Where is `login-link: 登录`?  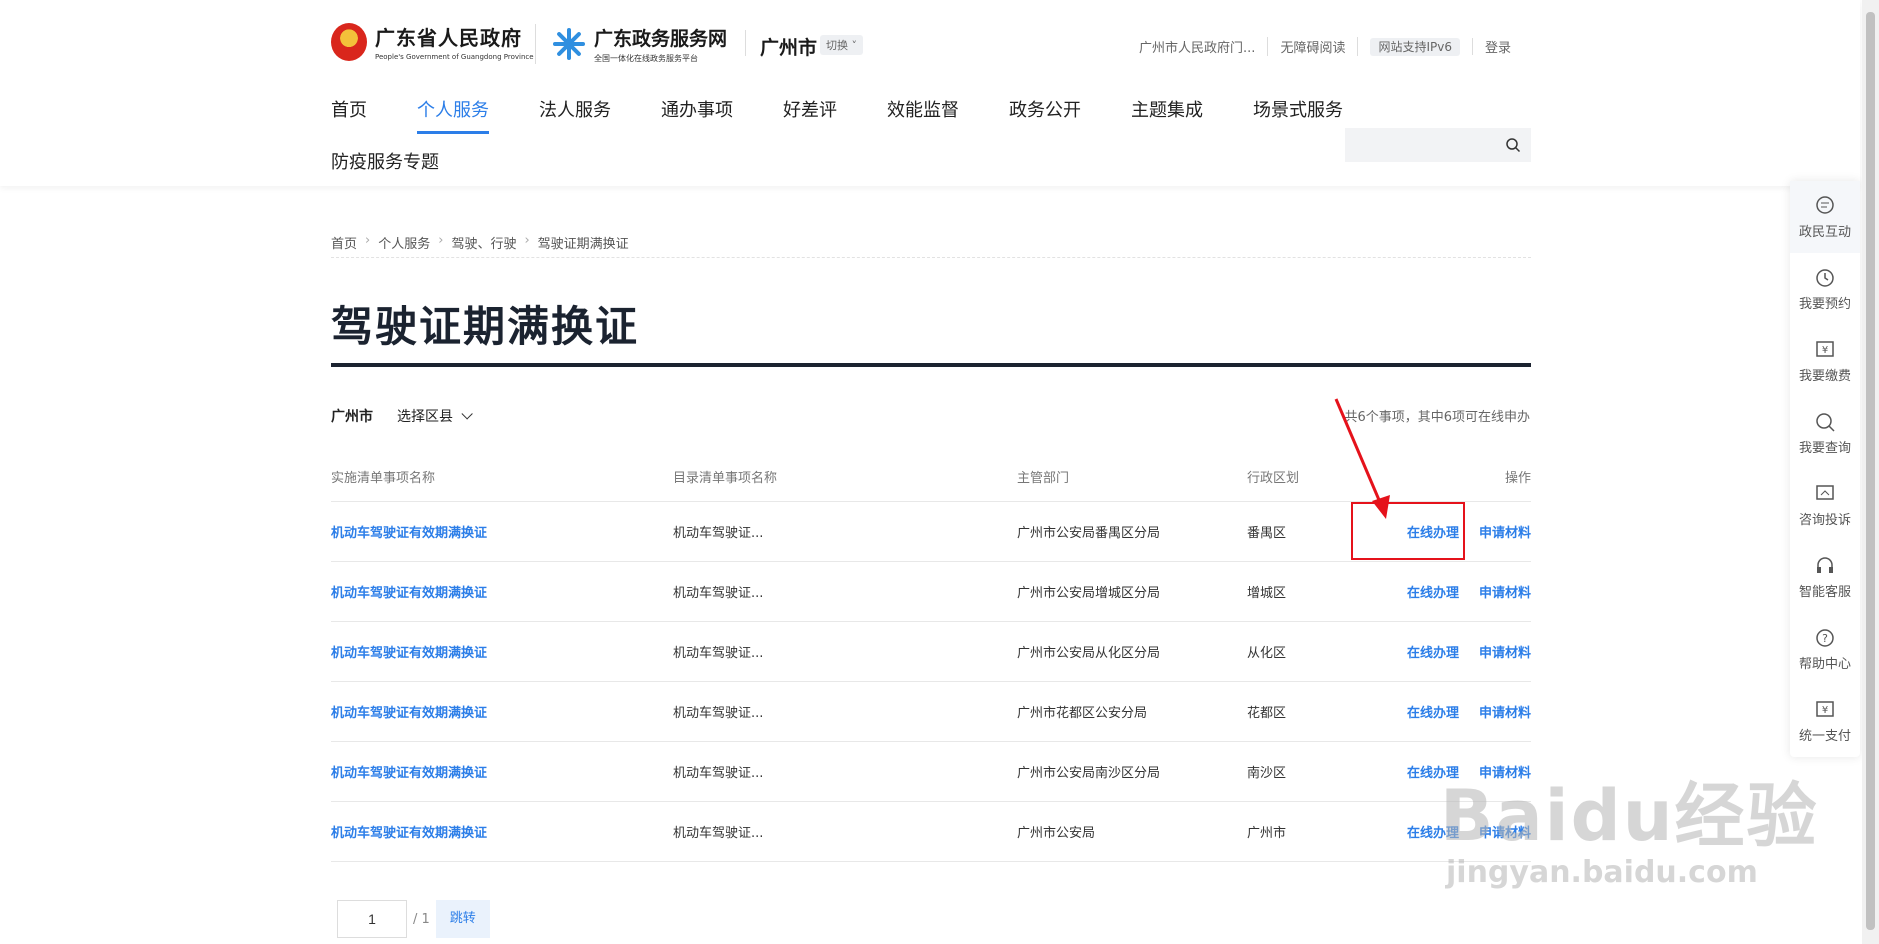
login-link: 登录 is located at coordinates (1492, 46).